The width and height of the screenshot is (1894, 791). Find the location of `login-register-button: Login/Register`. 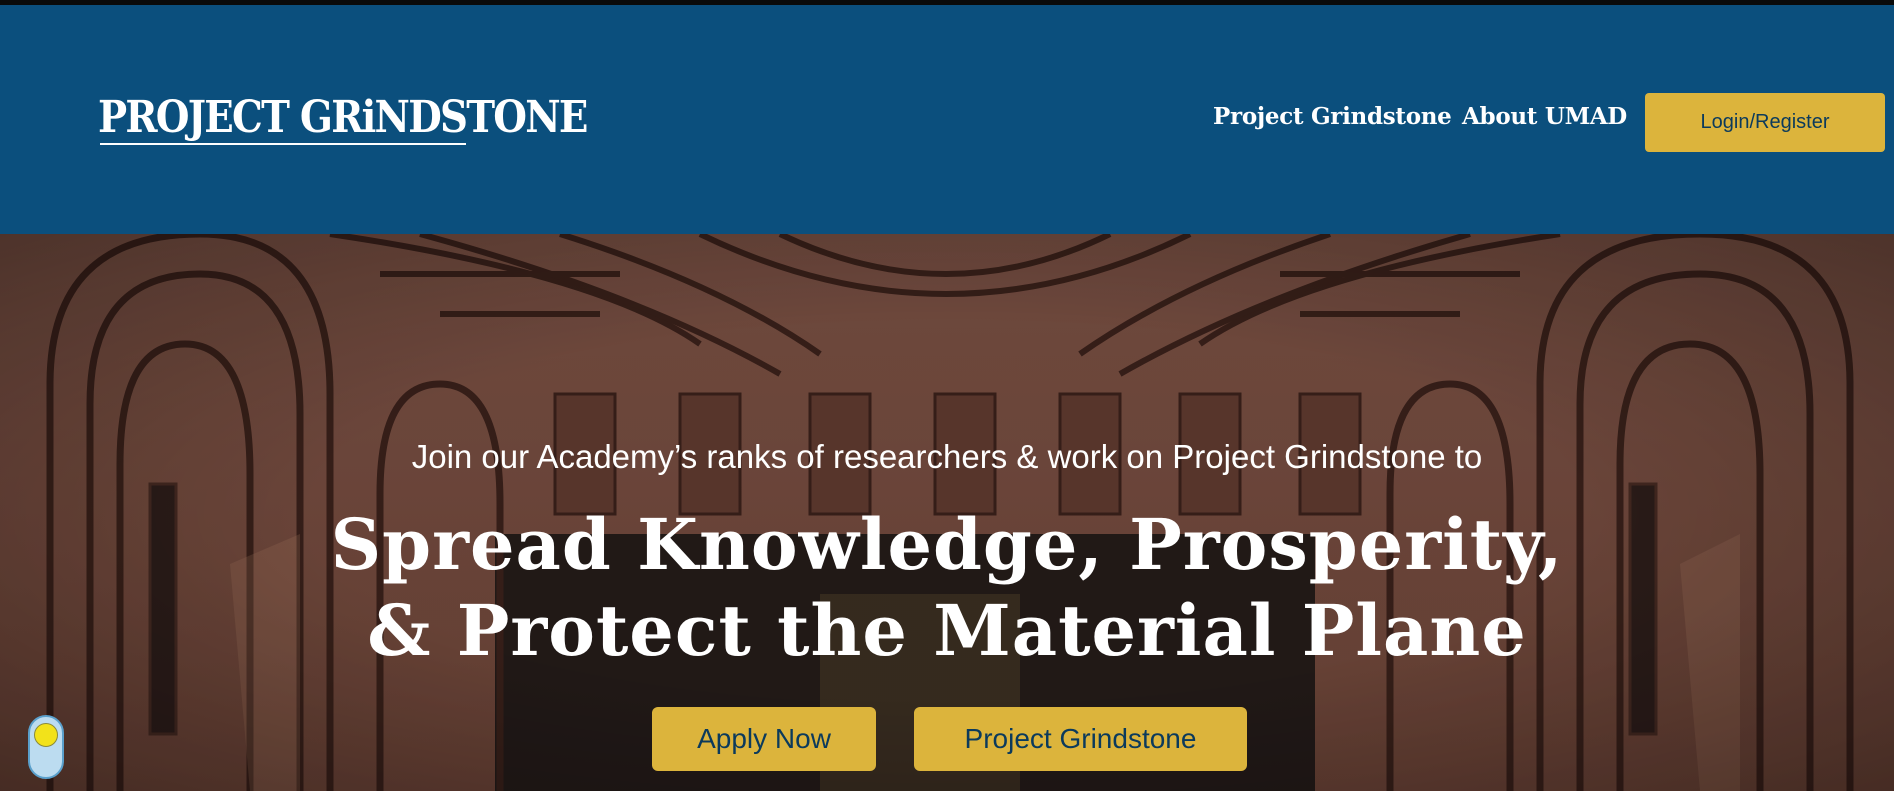

login-register-button: Login/Register is located at coordinates (1765, 122).